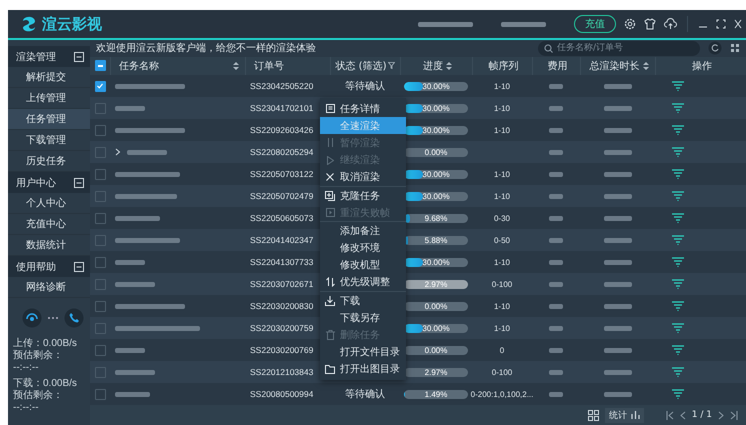 This screenshot has height=425, width=746. Describe the element at coordinates (282, 394) in the screenshot. I see `order-number: SS20080500994` at that location.